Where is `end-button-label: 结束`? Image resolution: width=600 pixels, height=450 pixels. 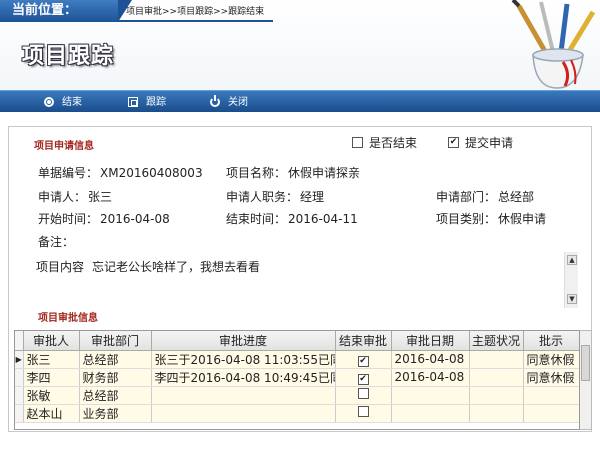
end-button-label: 结束 is located at coordinates (72, 102).